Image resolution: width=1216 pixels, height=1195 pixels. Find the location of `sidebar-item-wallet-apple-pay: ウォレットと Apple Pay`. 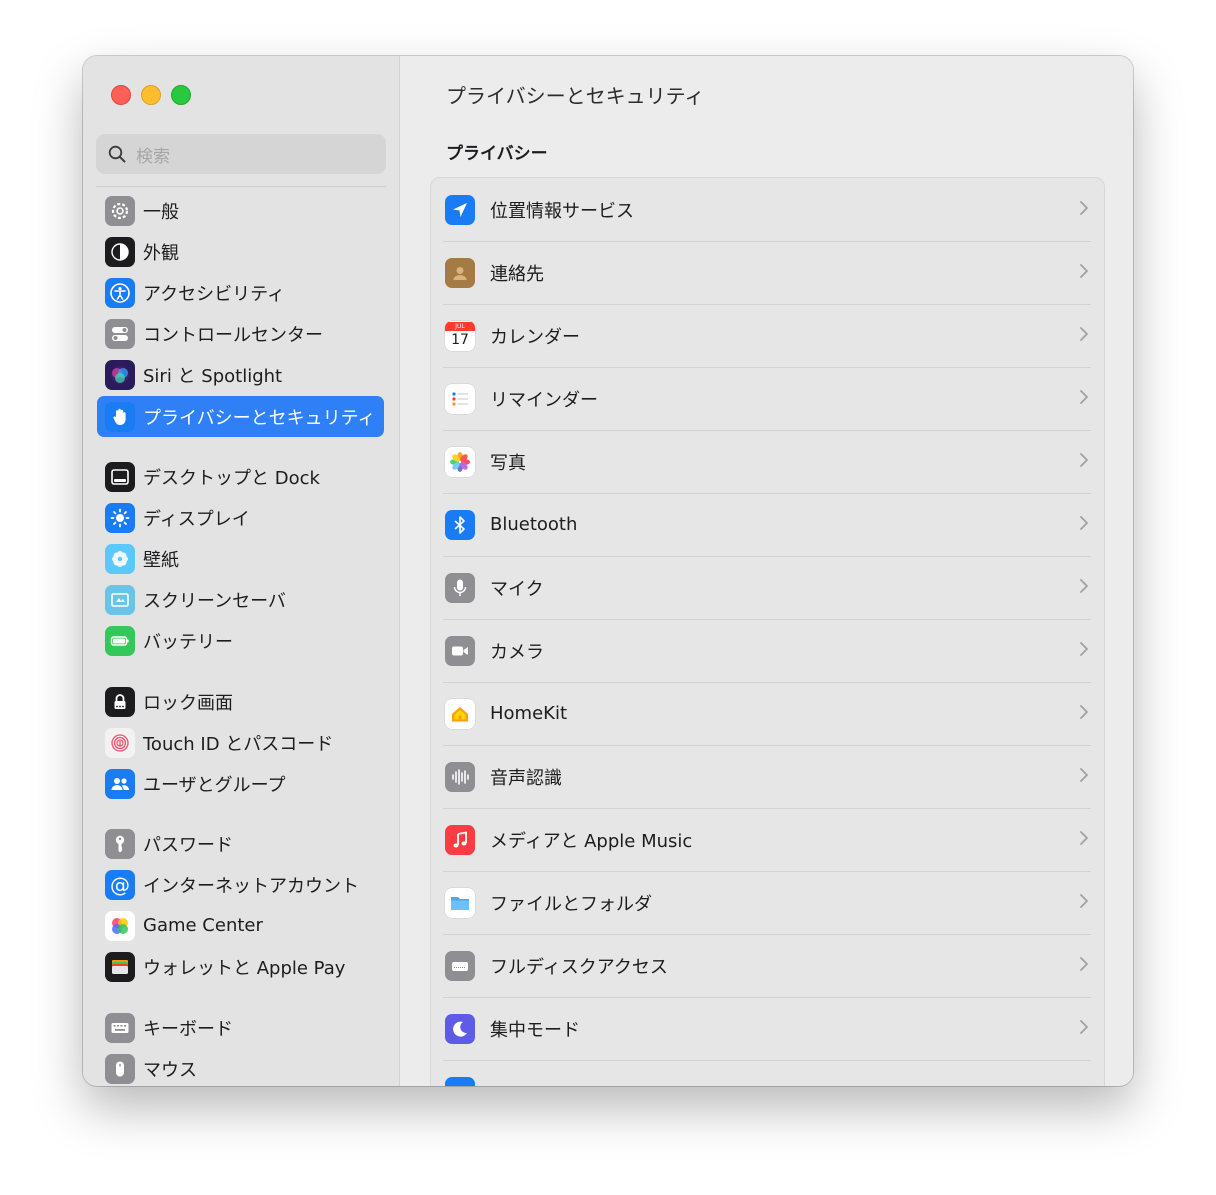

sidebar-item-wallet-apple-pay: ウォレットと Apple Pay is located at coordinates (240, 966).